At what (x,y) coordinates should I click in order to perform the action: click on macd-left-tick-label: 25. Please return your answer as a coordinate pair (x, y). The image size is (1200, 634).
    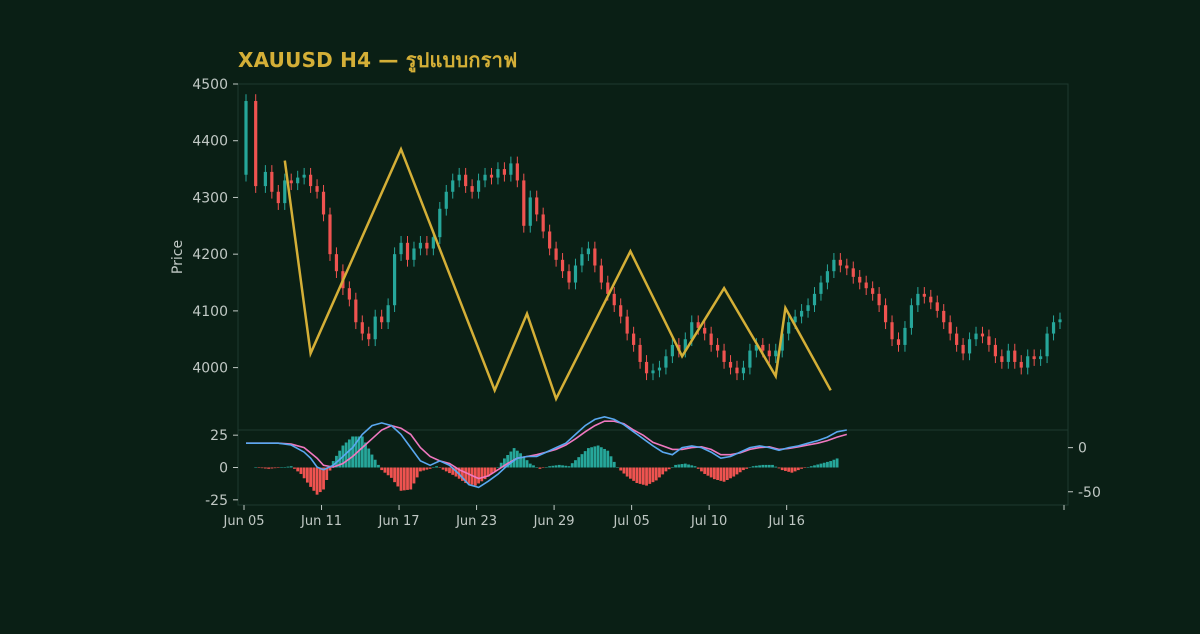
    Looking at the image, I should click on (219, 436).